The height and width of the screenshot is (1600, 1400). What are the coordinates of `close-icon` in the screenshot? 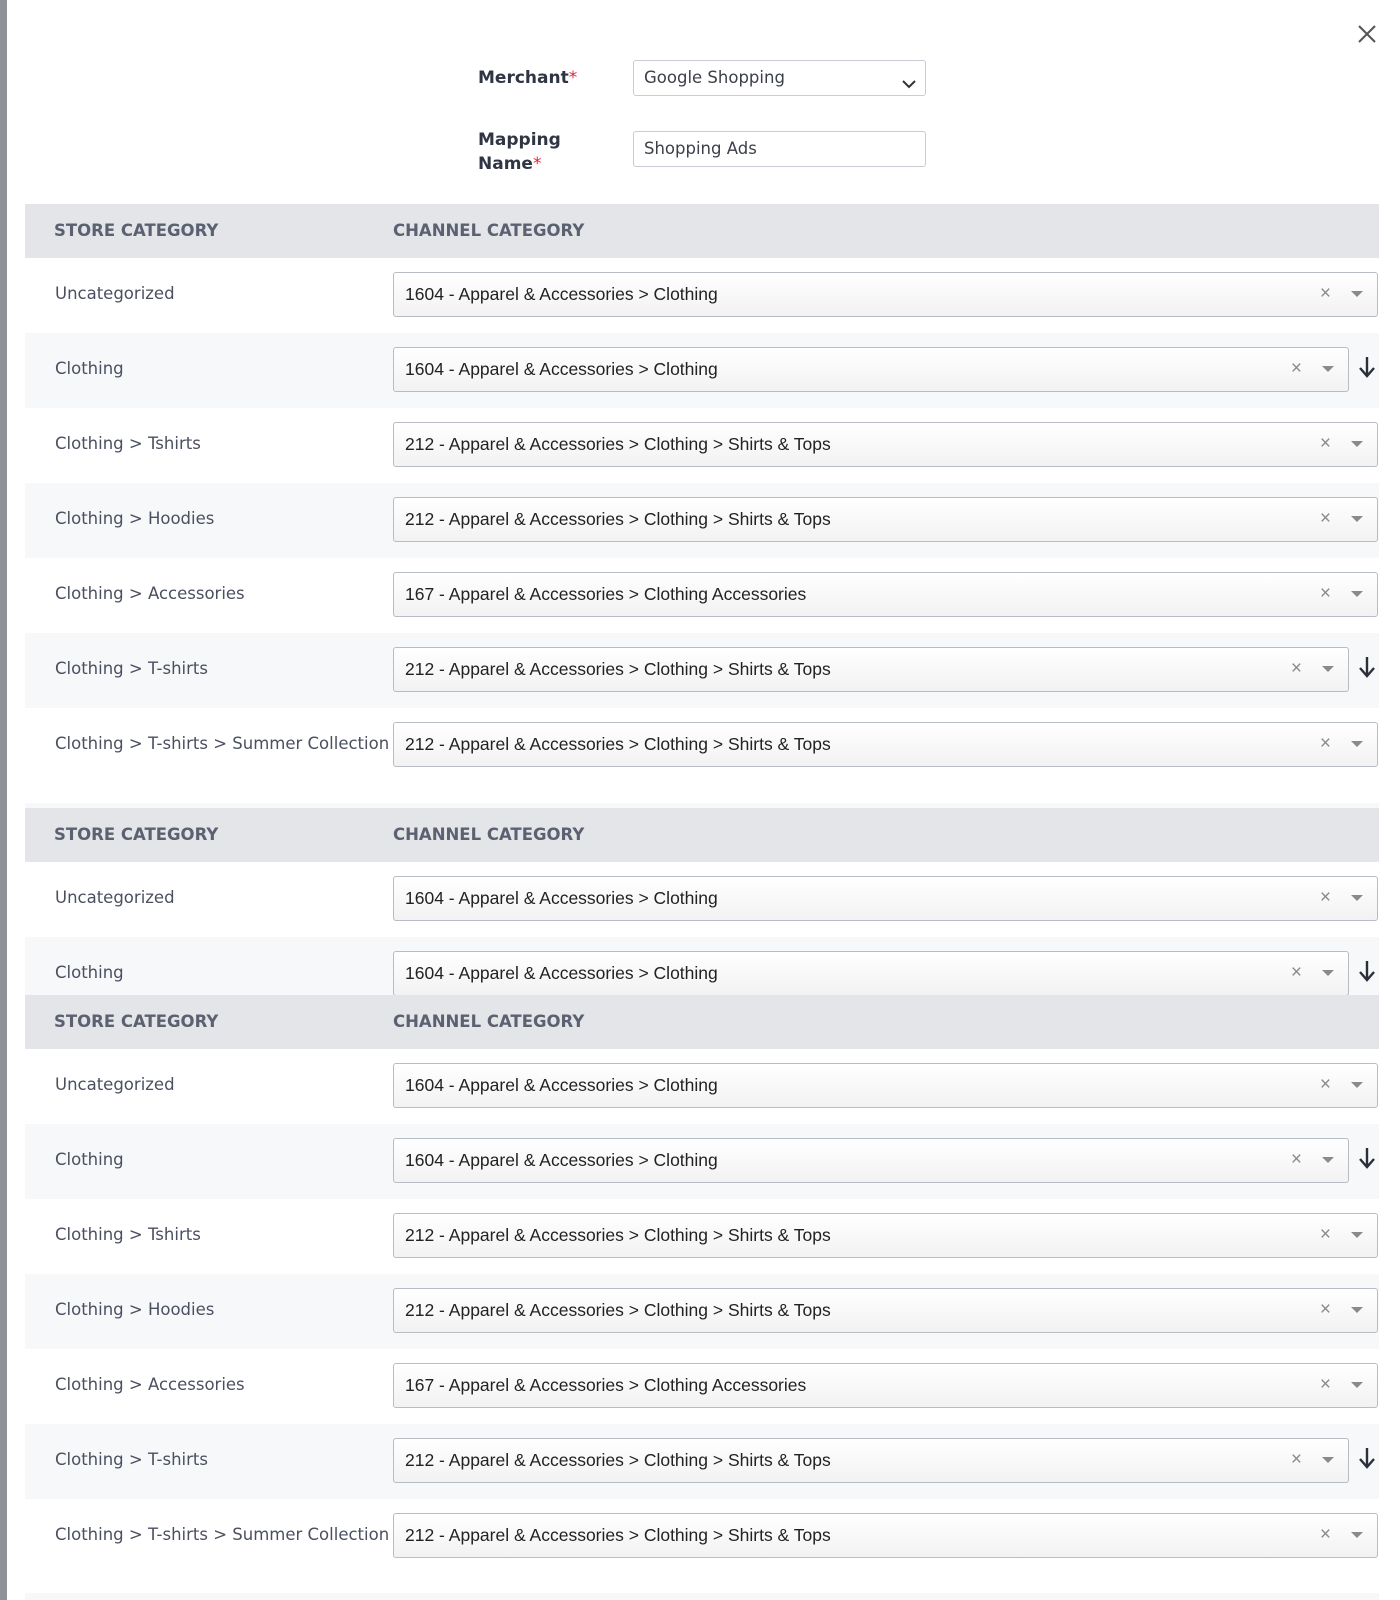 It's located at (1367, 34).